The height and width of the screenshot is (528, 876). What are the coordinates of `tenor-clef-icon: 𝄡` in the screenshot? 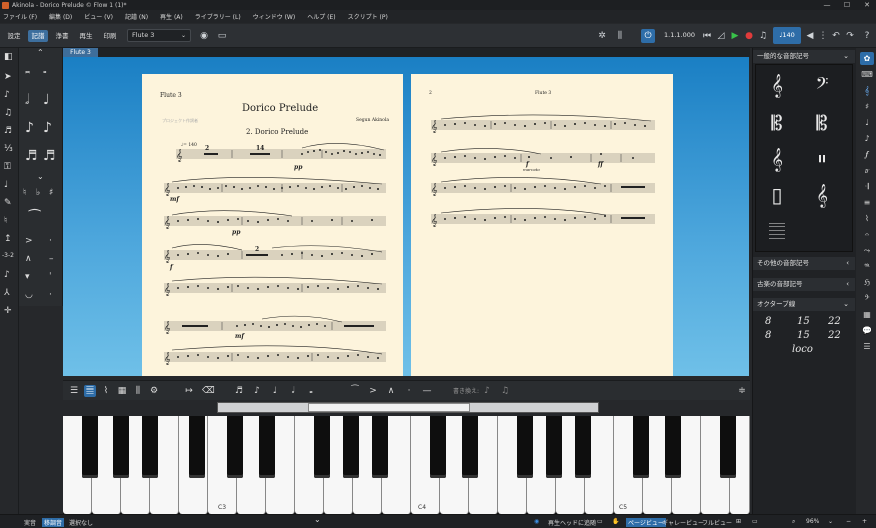 It's located at (822, 123).